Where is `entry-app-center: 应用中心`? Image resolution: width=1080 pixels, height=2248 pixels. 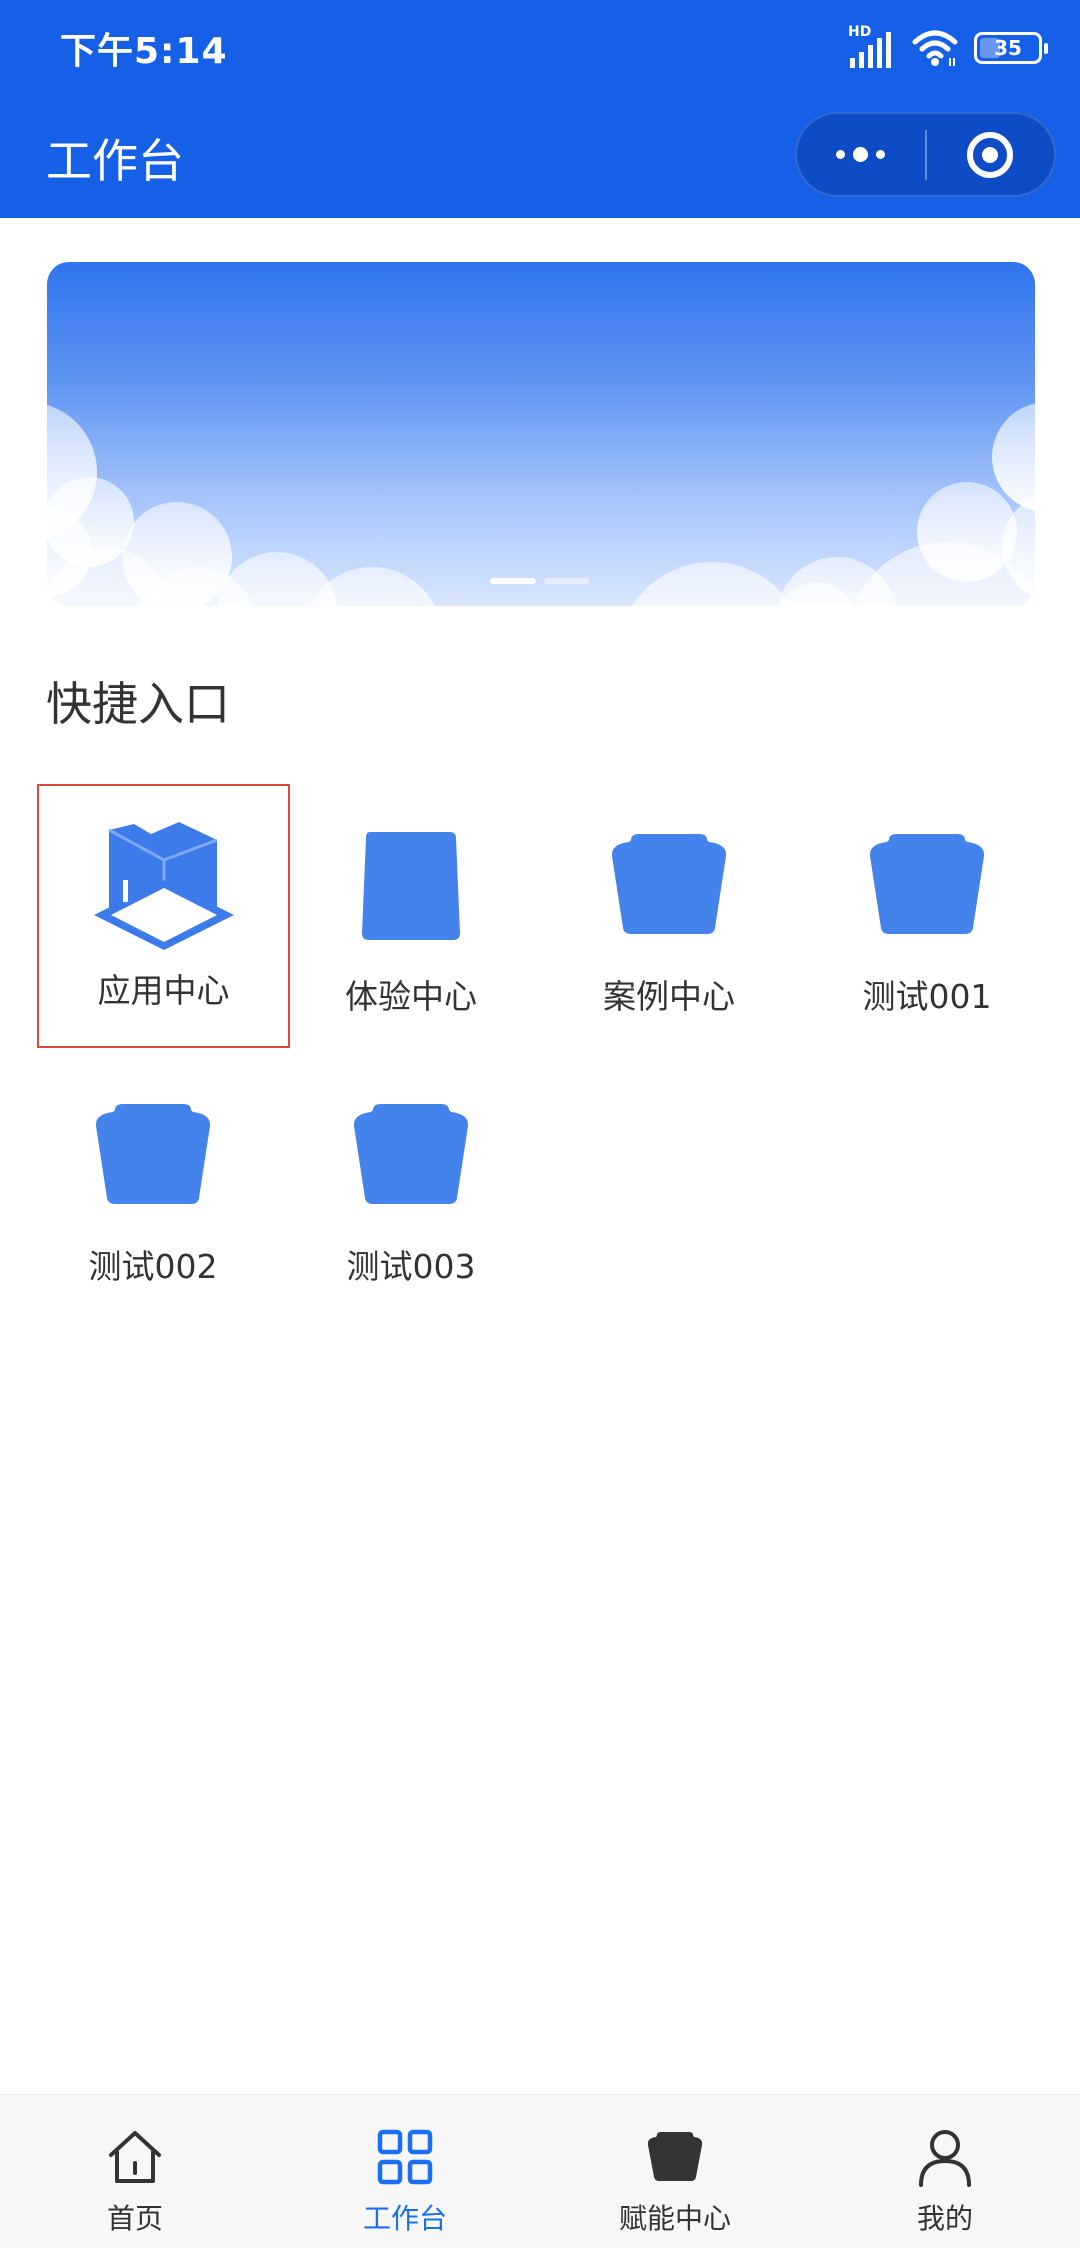 entry-app-center: 应用中心 is located at coordinates (163, 916).